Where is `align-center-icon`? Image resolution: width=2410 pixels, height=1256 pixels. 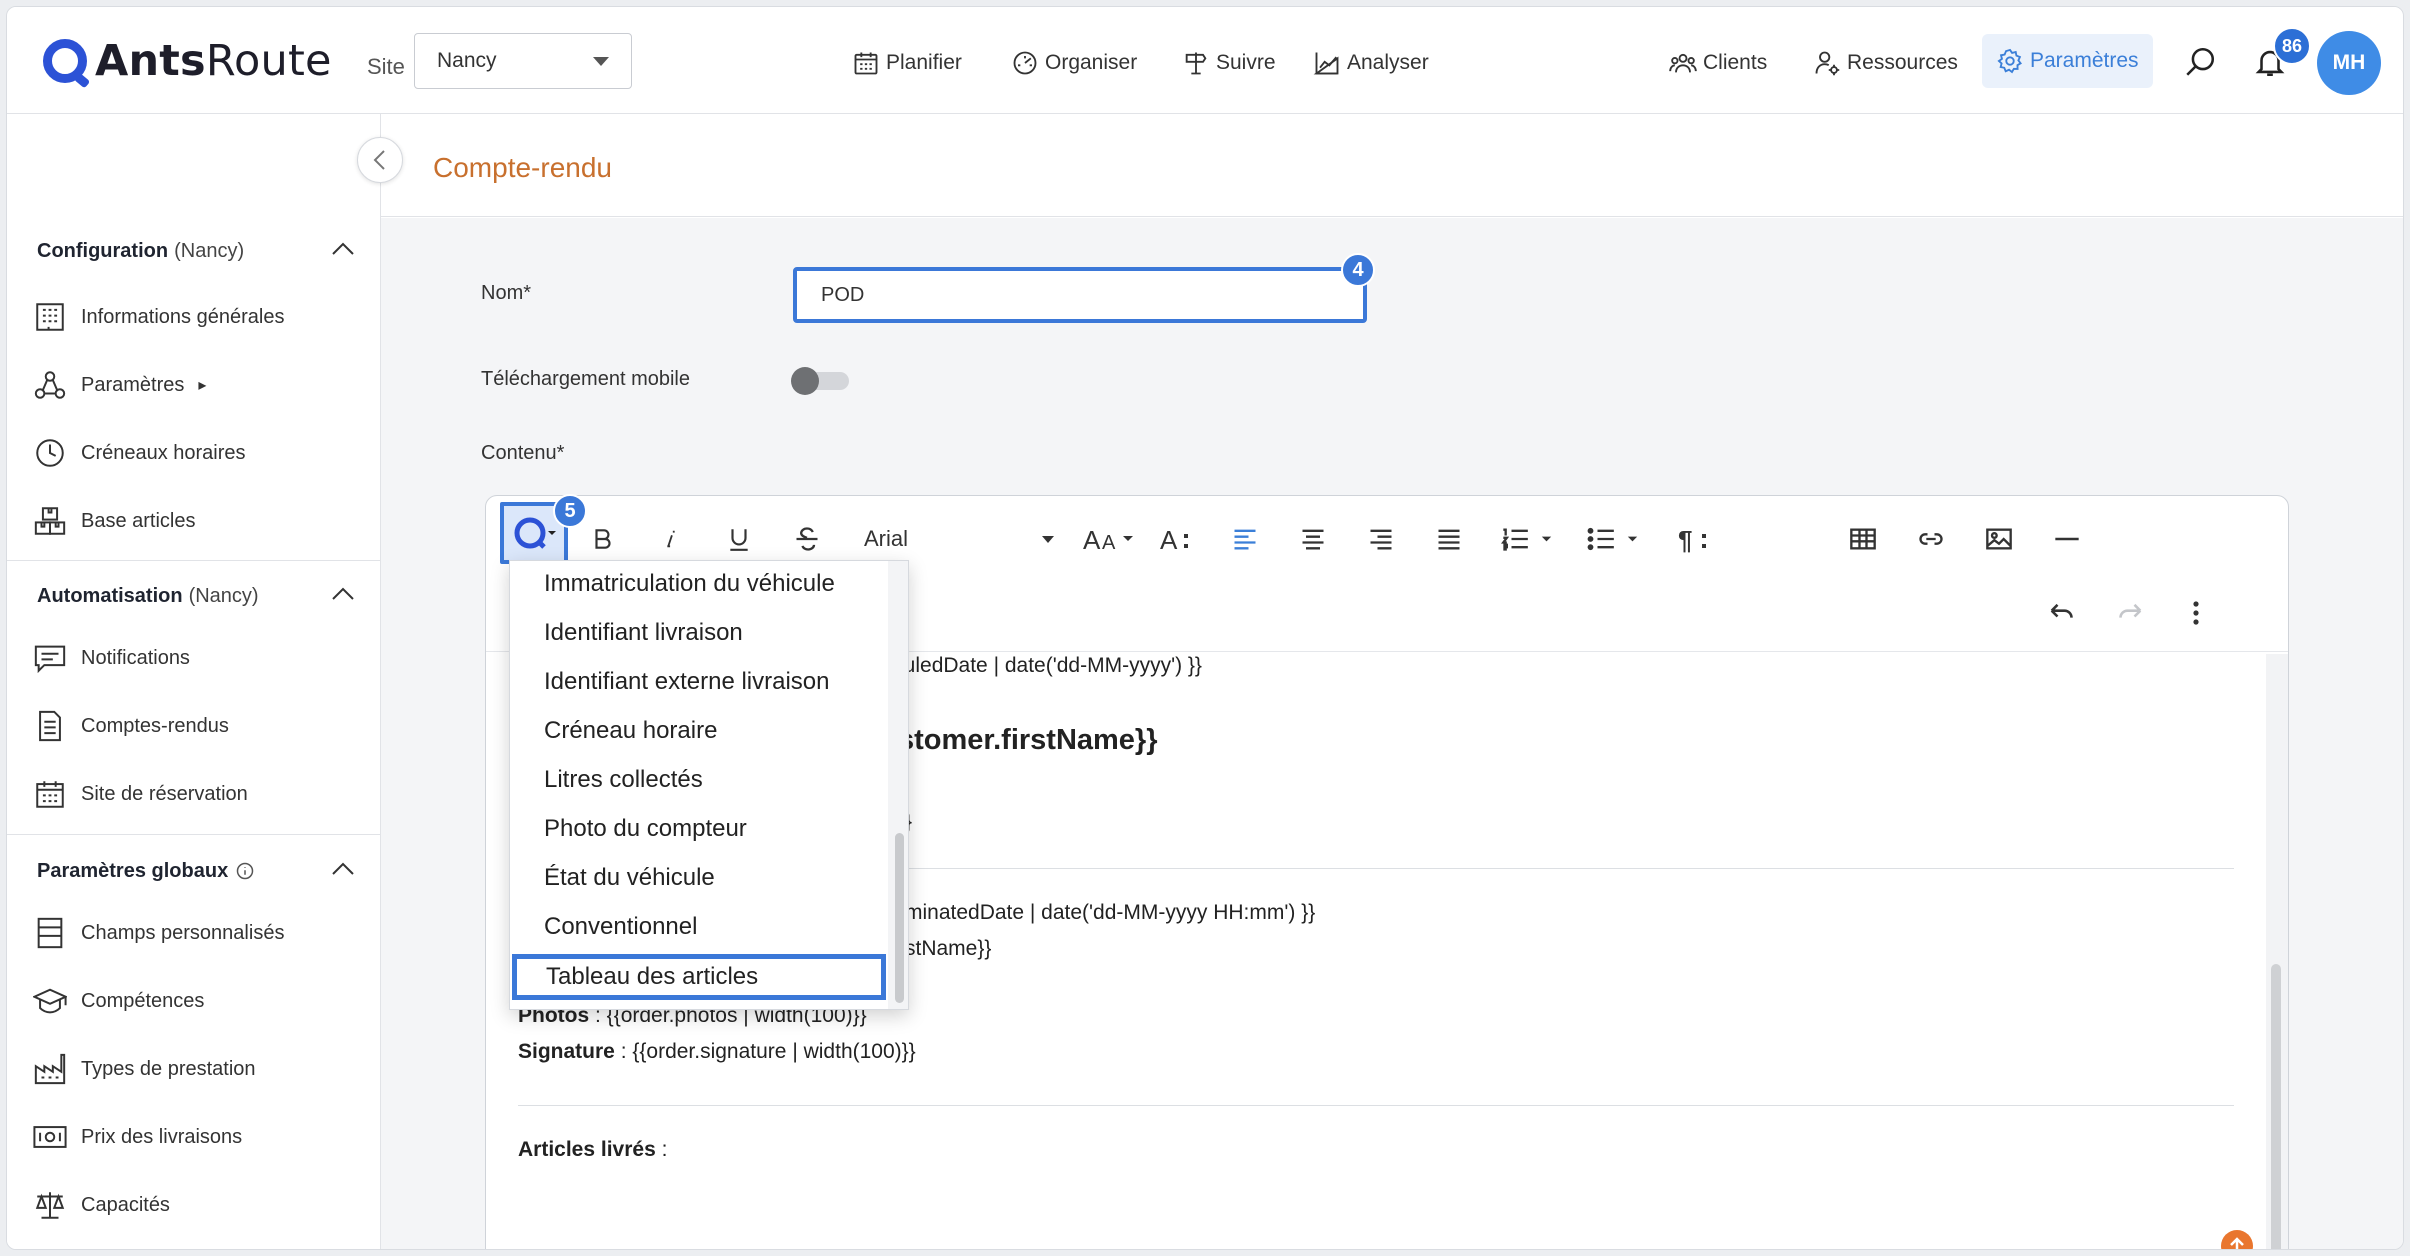 align-center-icon is located at coordinates (1313, 539).